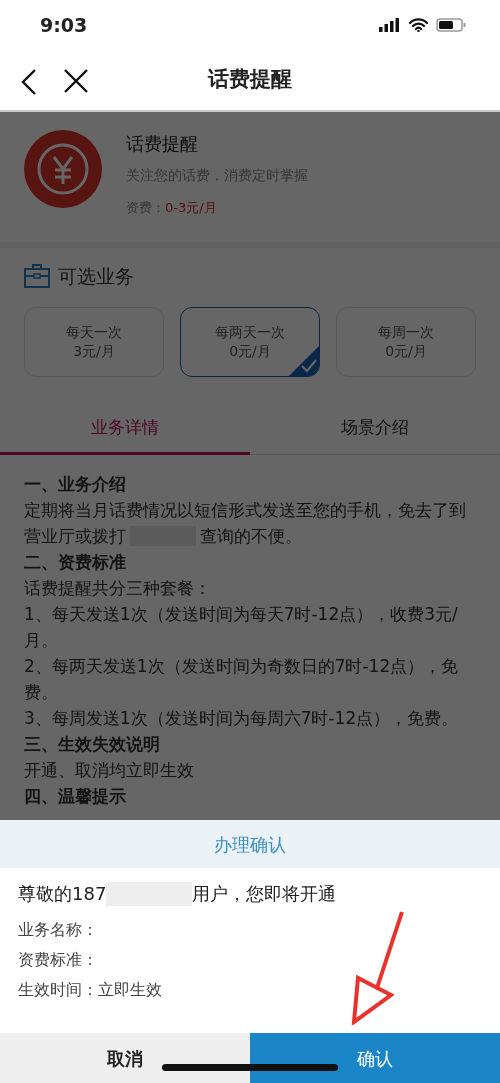 The width and height of the screenshot is (500, 1083). What do you see at coordinates (76, 81) in the screenshot?
I see `close-button` at bounding box center [76, 81].